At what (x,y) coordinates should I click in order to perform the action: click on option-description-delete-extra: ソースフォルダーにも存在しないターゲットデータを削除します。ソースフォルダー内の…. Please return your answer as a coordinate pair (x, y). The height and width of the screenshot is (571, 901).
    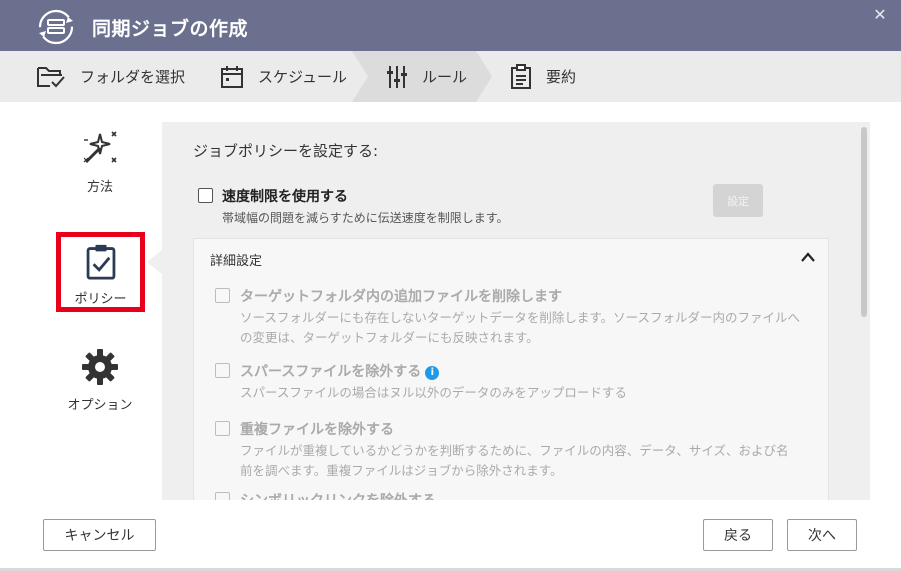
    Looking at the image, I should click on (520, 327).